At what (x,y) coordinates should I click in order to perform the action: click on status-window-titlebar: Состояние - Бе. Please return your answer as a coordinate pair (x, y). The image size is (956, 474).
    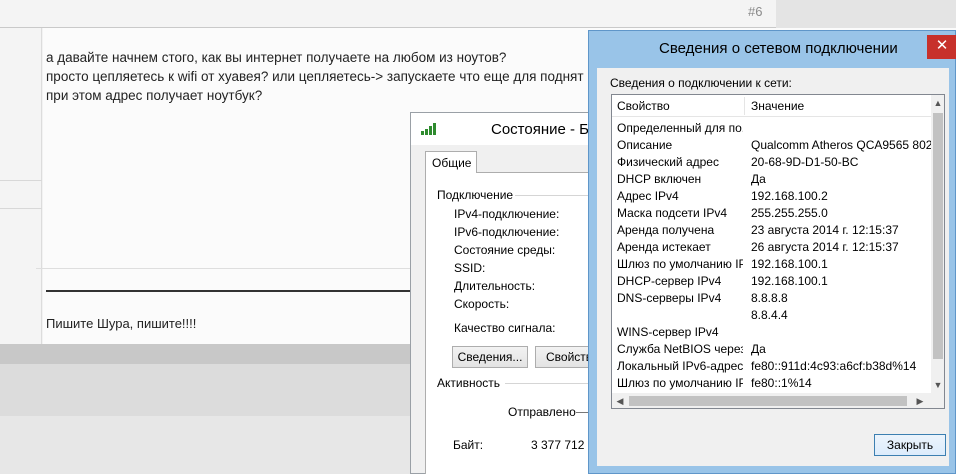
    Looking at the image, I should click on (506, 129).